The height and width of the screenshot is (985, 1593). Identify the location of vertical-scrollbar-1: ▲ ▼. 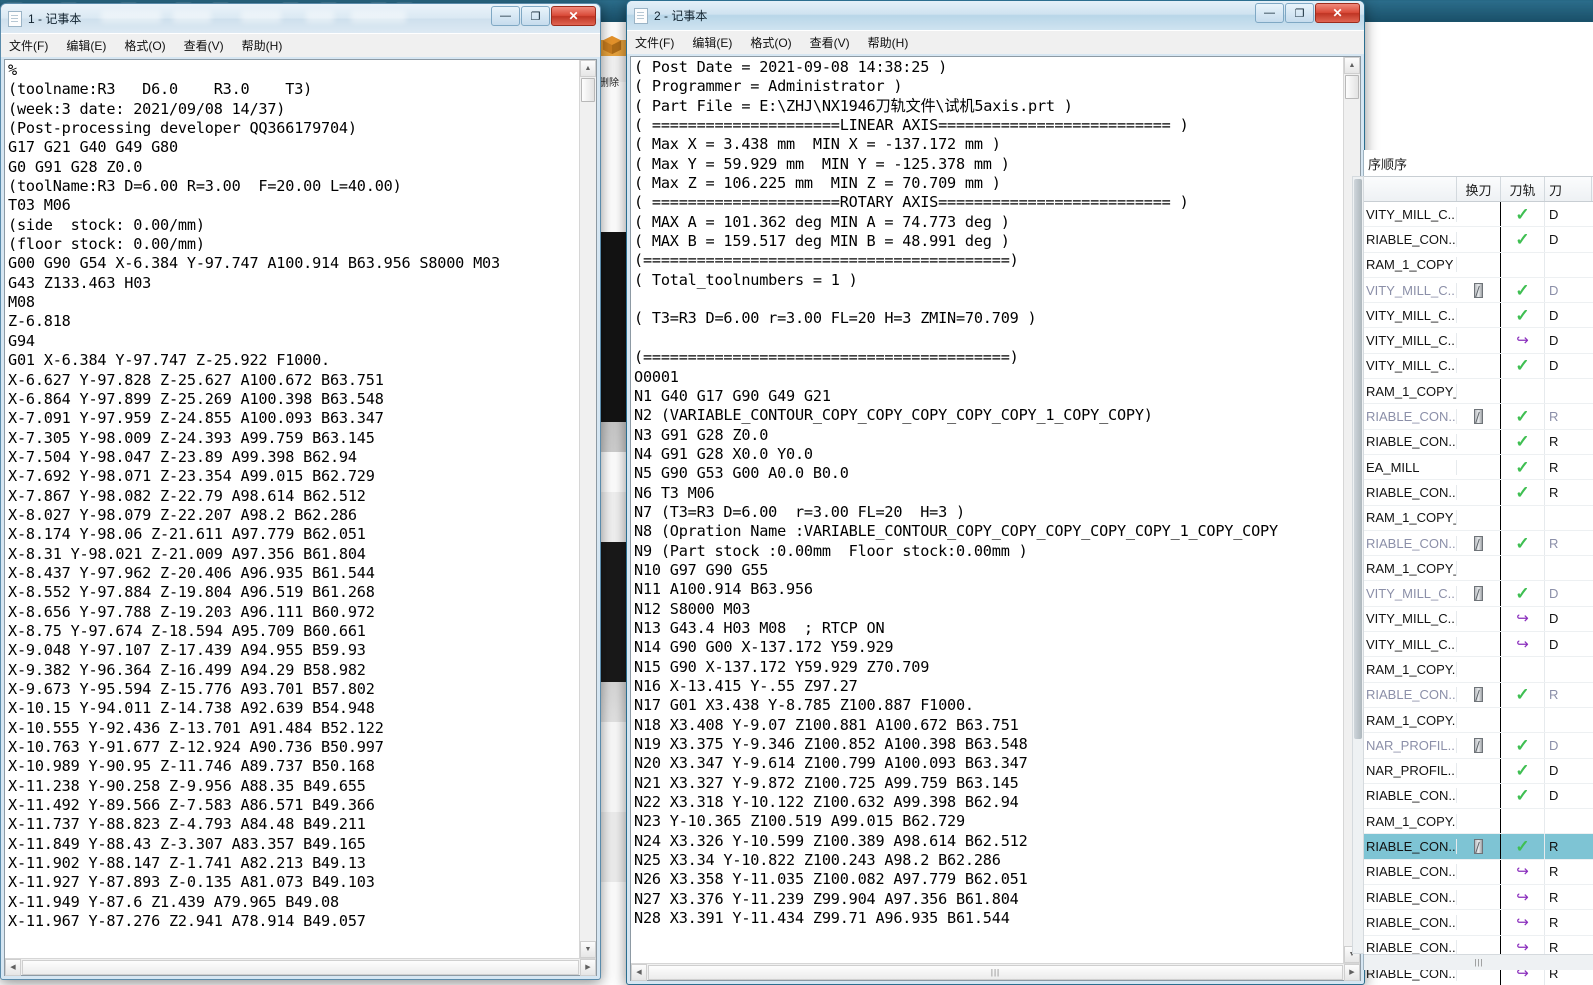
(587, 509).